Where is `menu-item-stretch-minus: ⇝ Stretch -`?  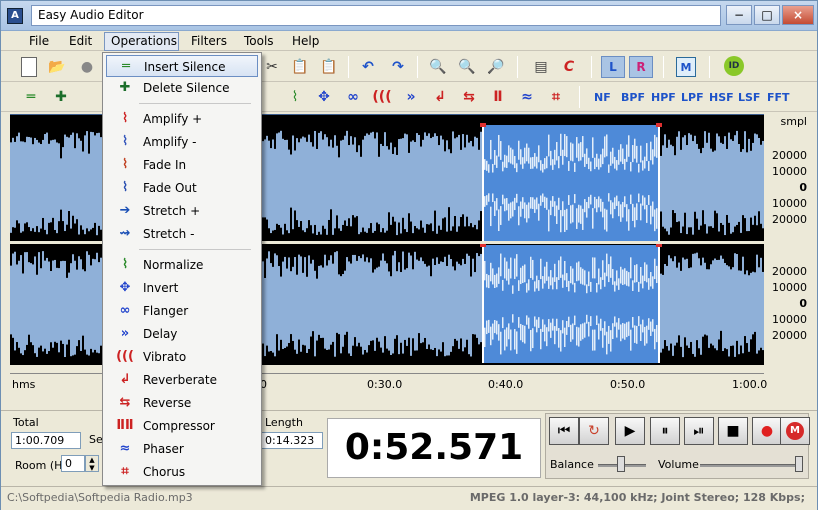
menu-item-stretch-minus: ⇝ Stretch - is located at coordinates (182, 234).